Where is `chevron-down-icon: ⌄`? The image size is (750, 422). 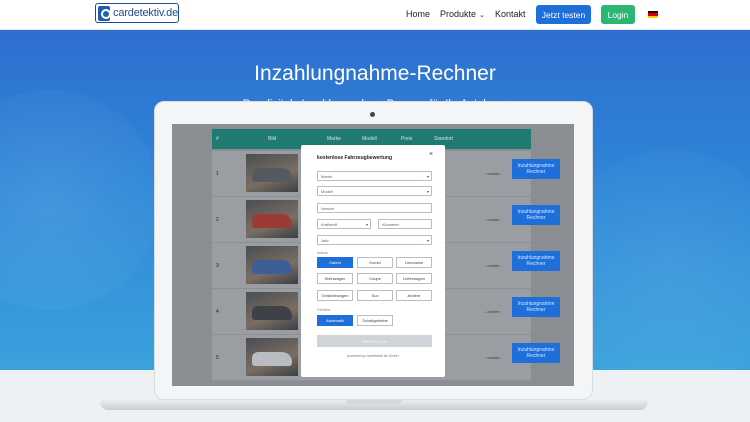 chevron-down-icon: ⌄ is located at coordinates (482, 15).